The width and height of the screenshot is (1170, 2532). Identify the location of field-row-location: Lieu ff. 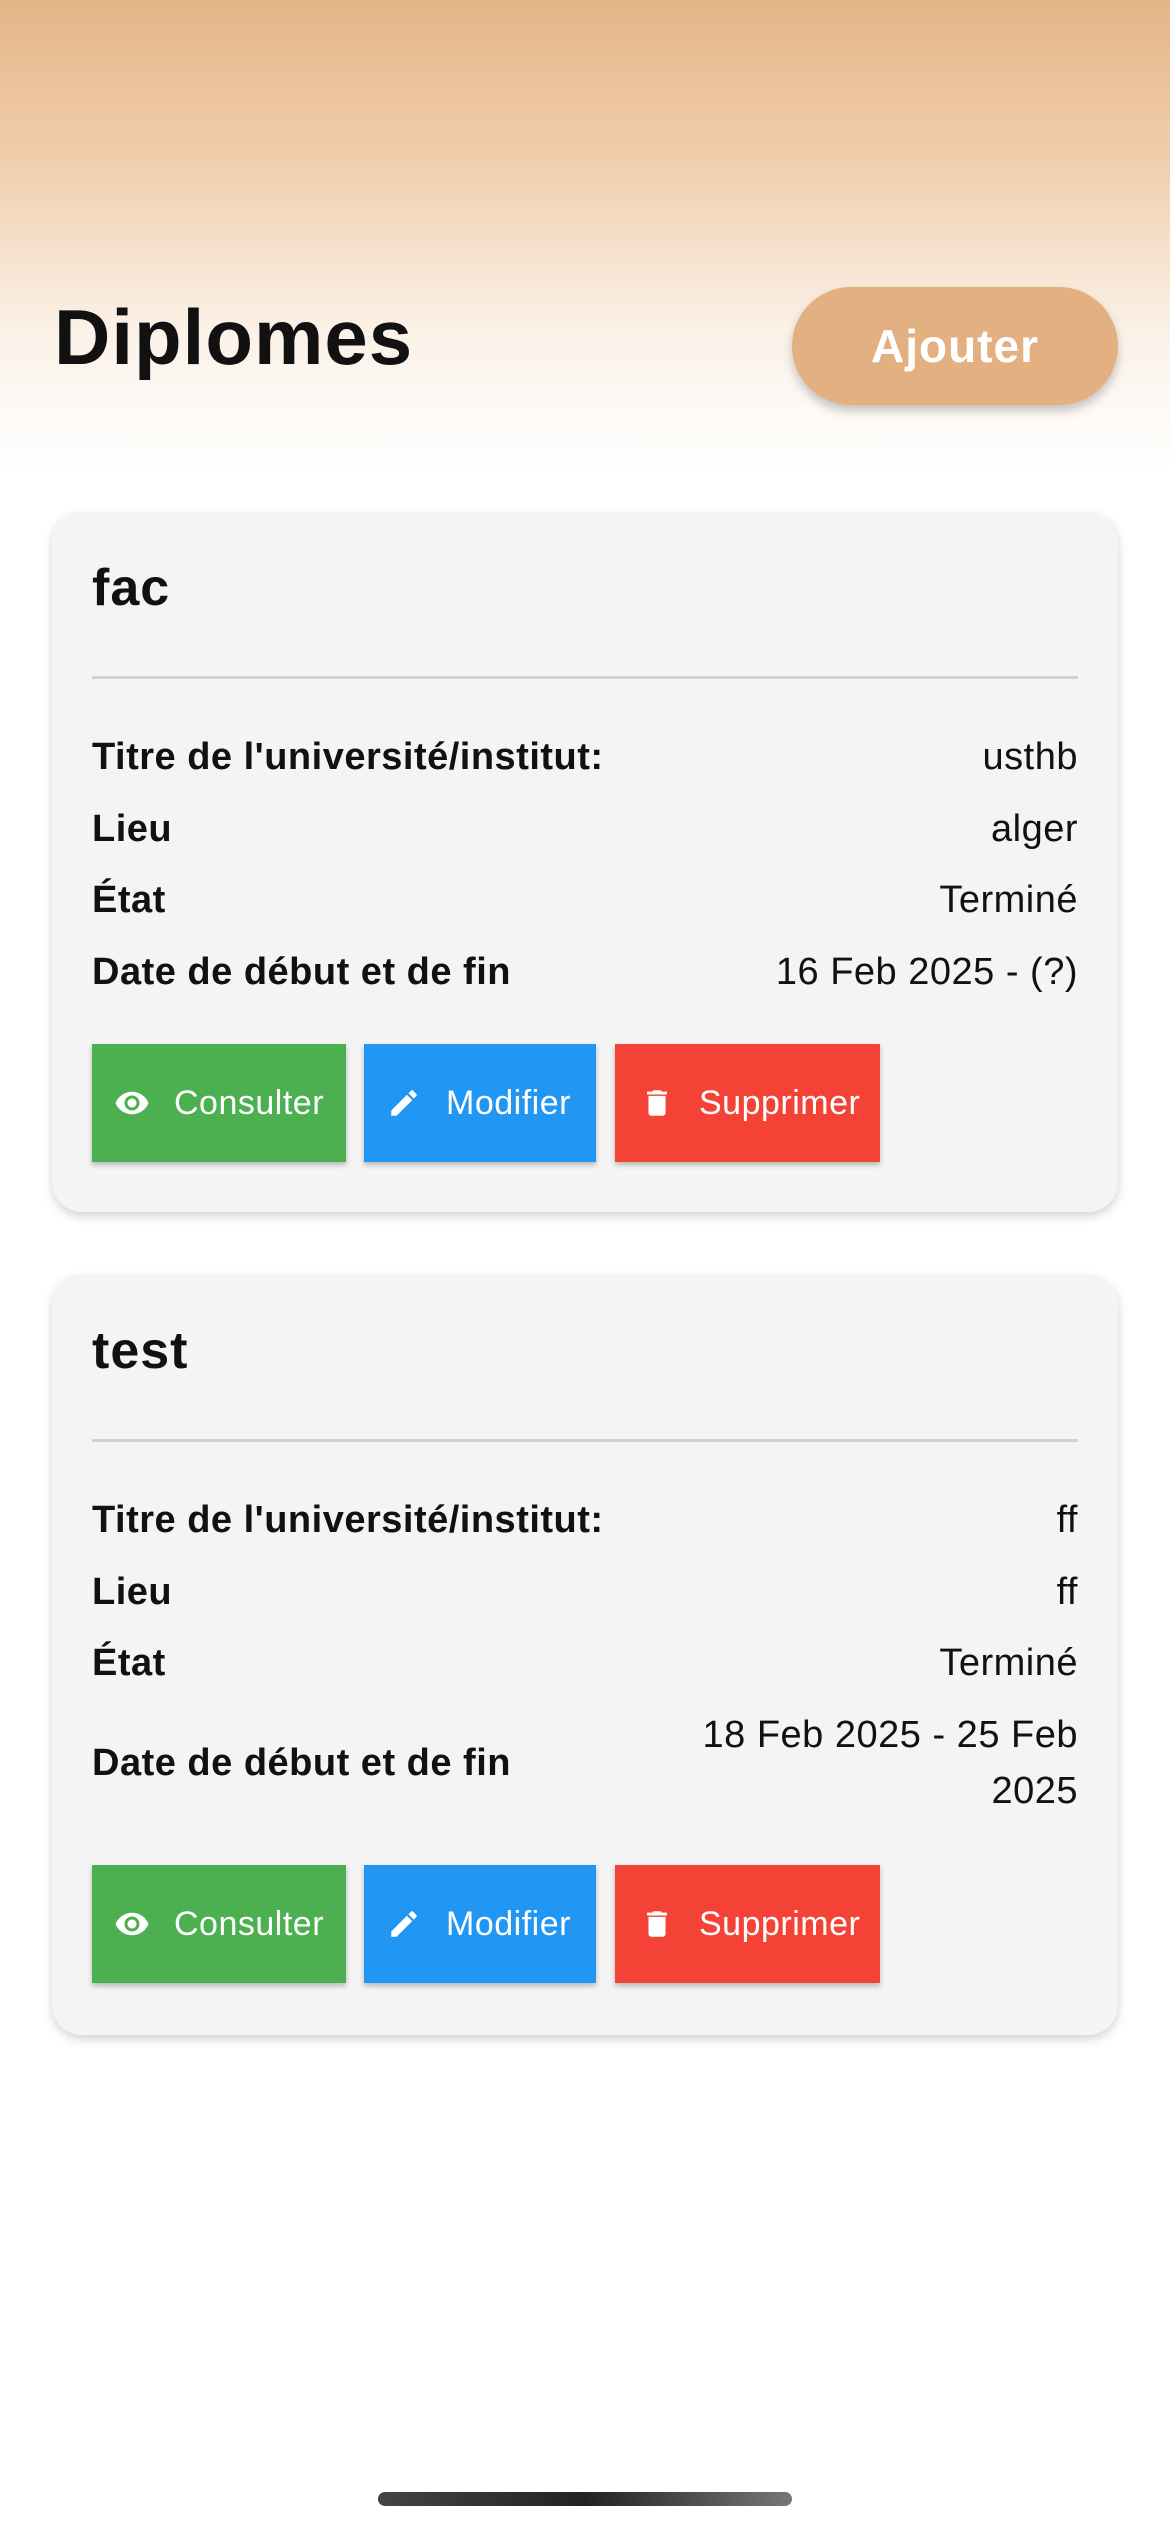
(585, 1592).